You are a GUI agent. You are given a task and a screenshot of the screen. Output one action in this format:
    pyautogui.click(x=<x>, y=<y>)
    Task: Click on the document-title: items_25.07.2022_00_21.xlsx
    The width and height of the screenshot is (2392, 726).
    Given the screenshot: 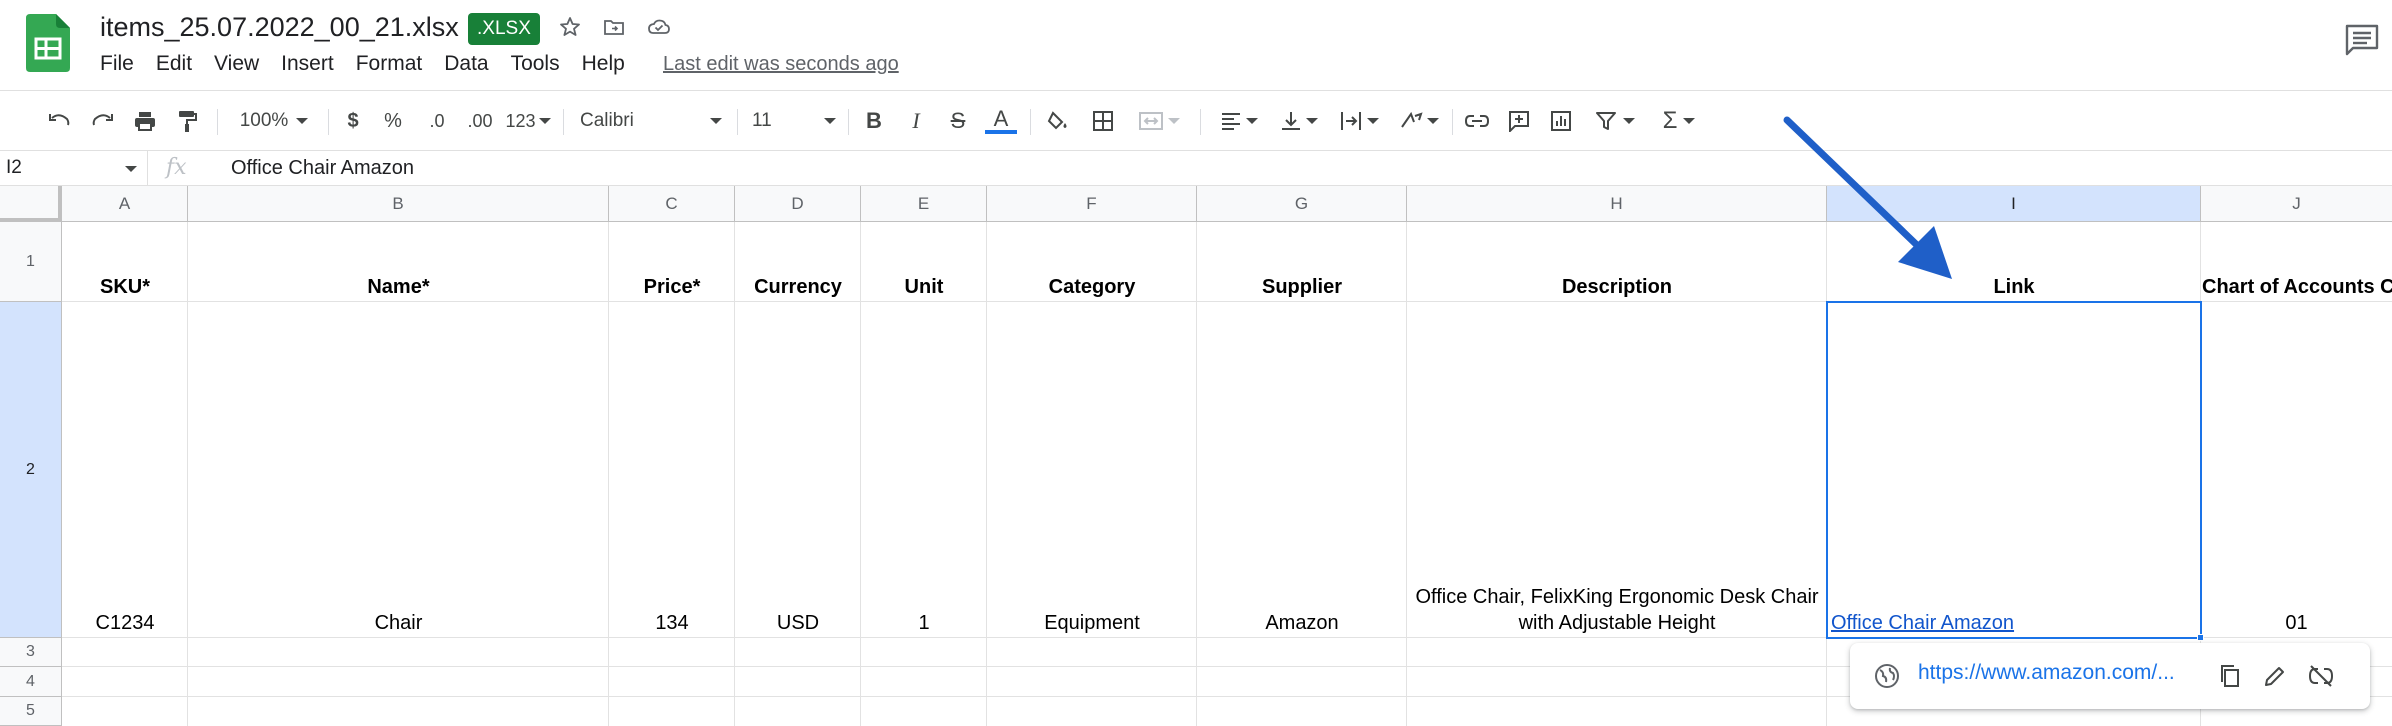 What is the action you would take?
    pyautogui.click(x=279, y=27)
    